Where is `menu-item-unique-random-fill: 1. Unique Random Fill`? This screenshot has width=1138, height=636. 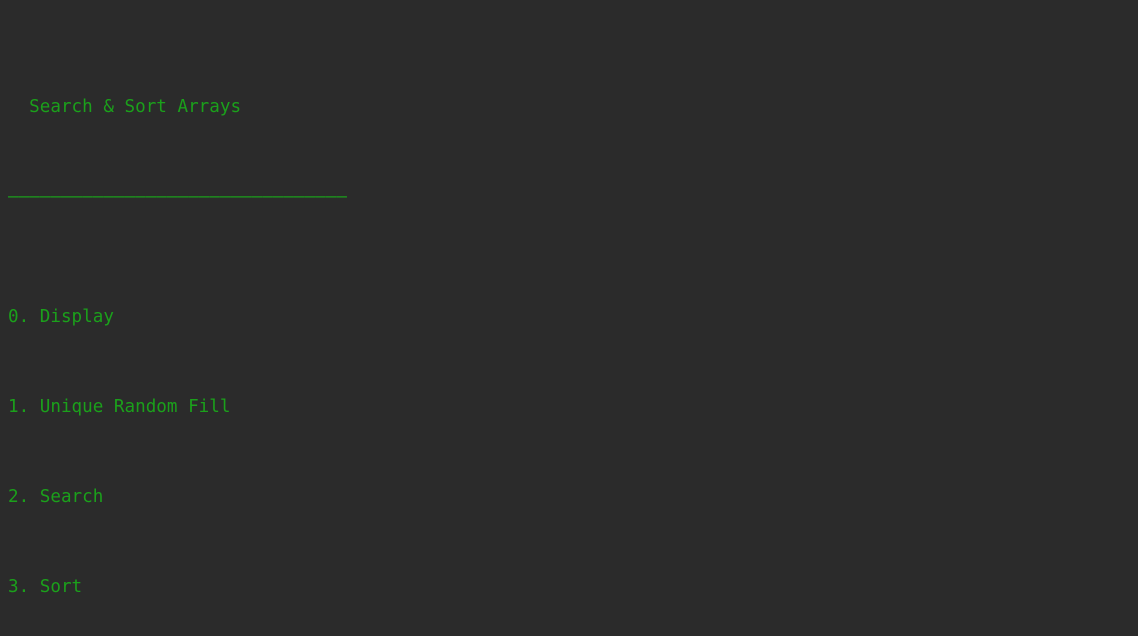
menu-item-unique-random-fill: 1. Unique Random Fill is located at coordinates (573, 407).